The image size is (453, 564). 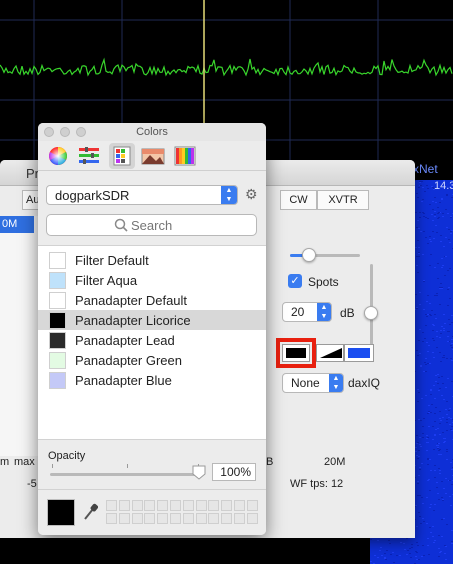 I want to click on opacity-section: Opacity 100%, so click(x=152, y=464).